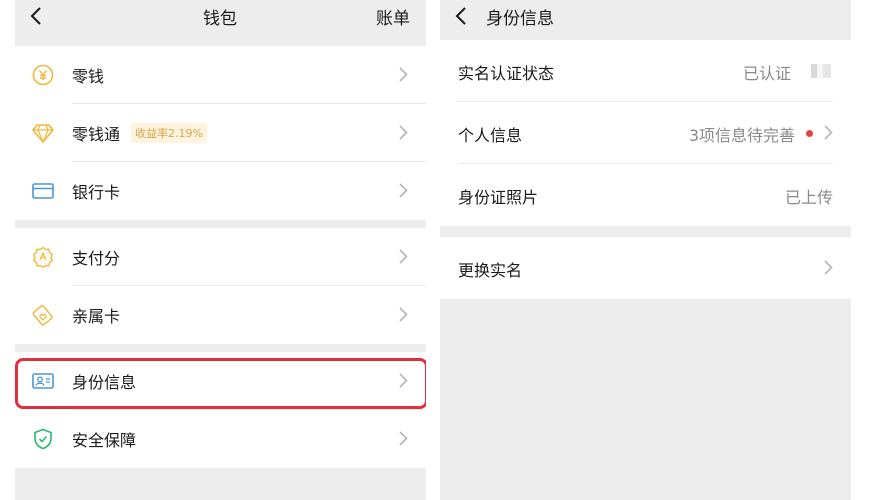 The width and height of the screenshot is (872, 500). Describe the element at coordinates (393, 16) in the screenshot. I see `bill-button: 账单` at that location.